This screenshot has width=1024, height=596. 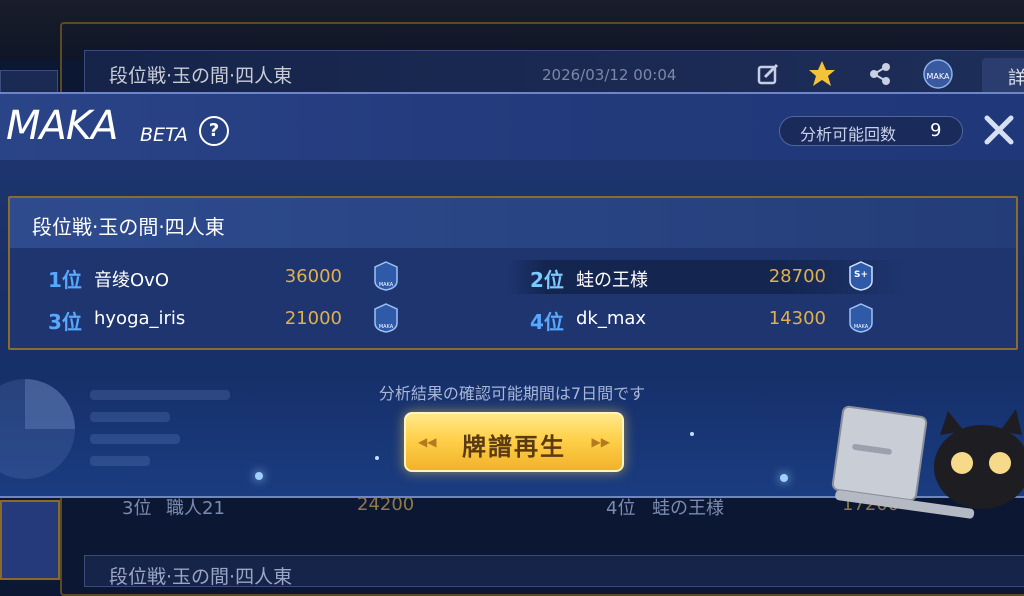 I want to click on background-tab-text: 詳, so click(x=1016, y=78).